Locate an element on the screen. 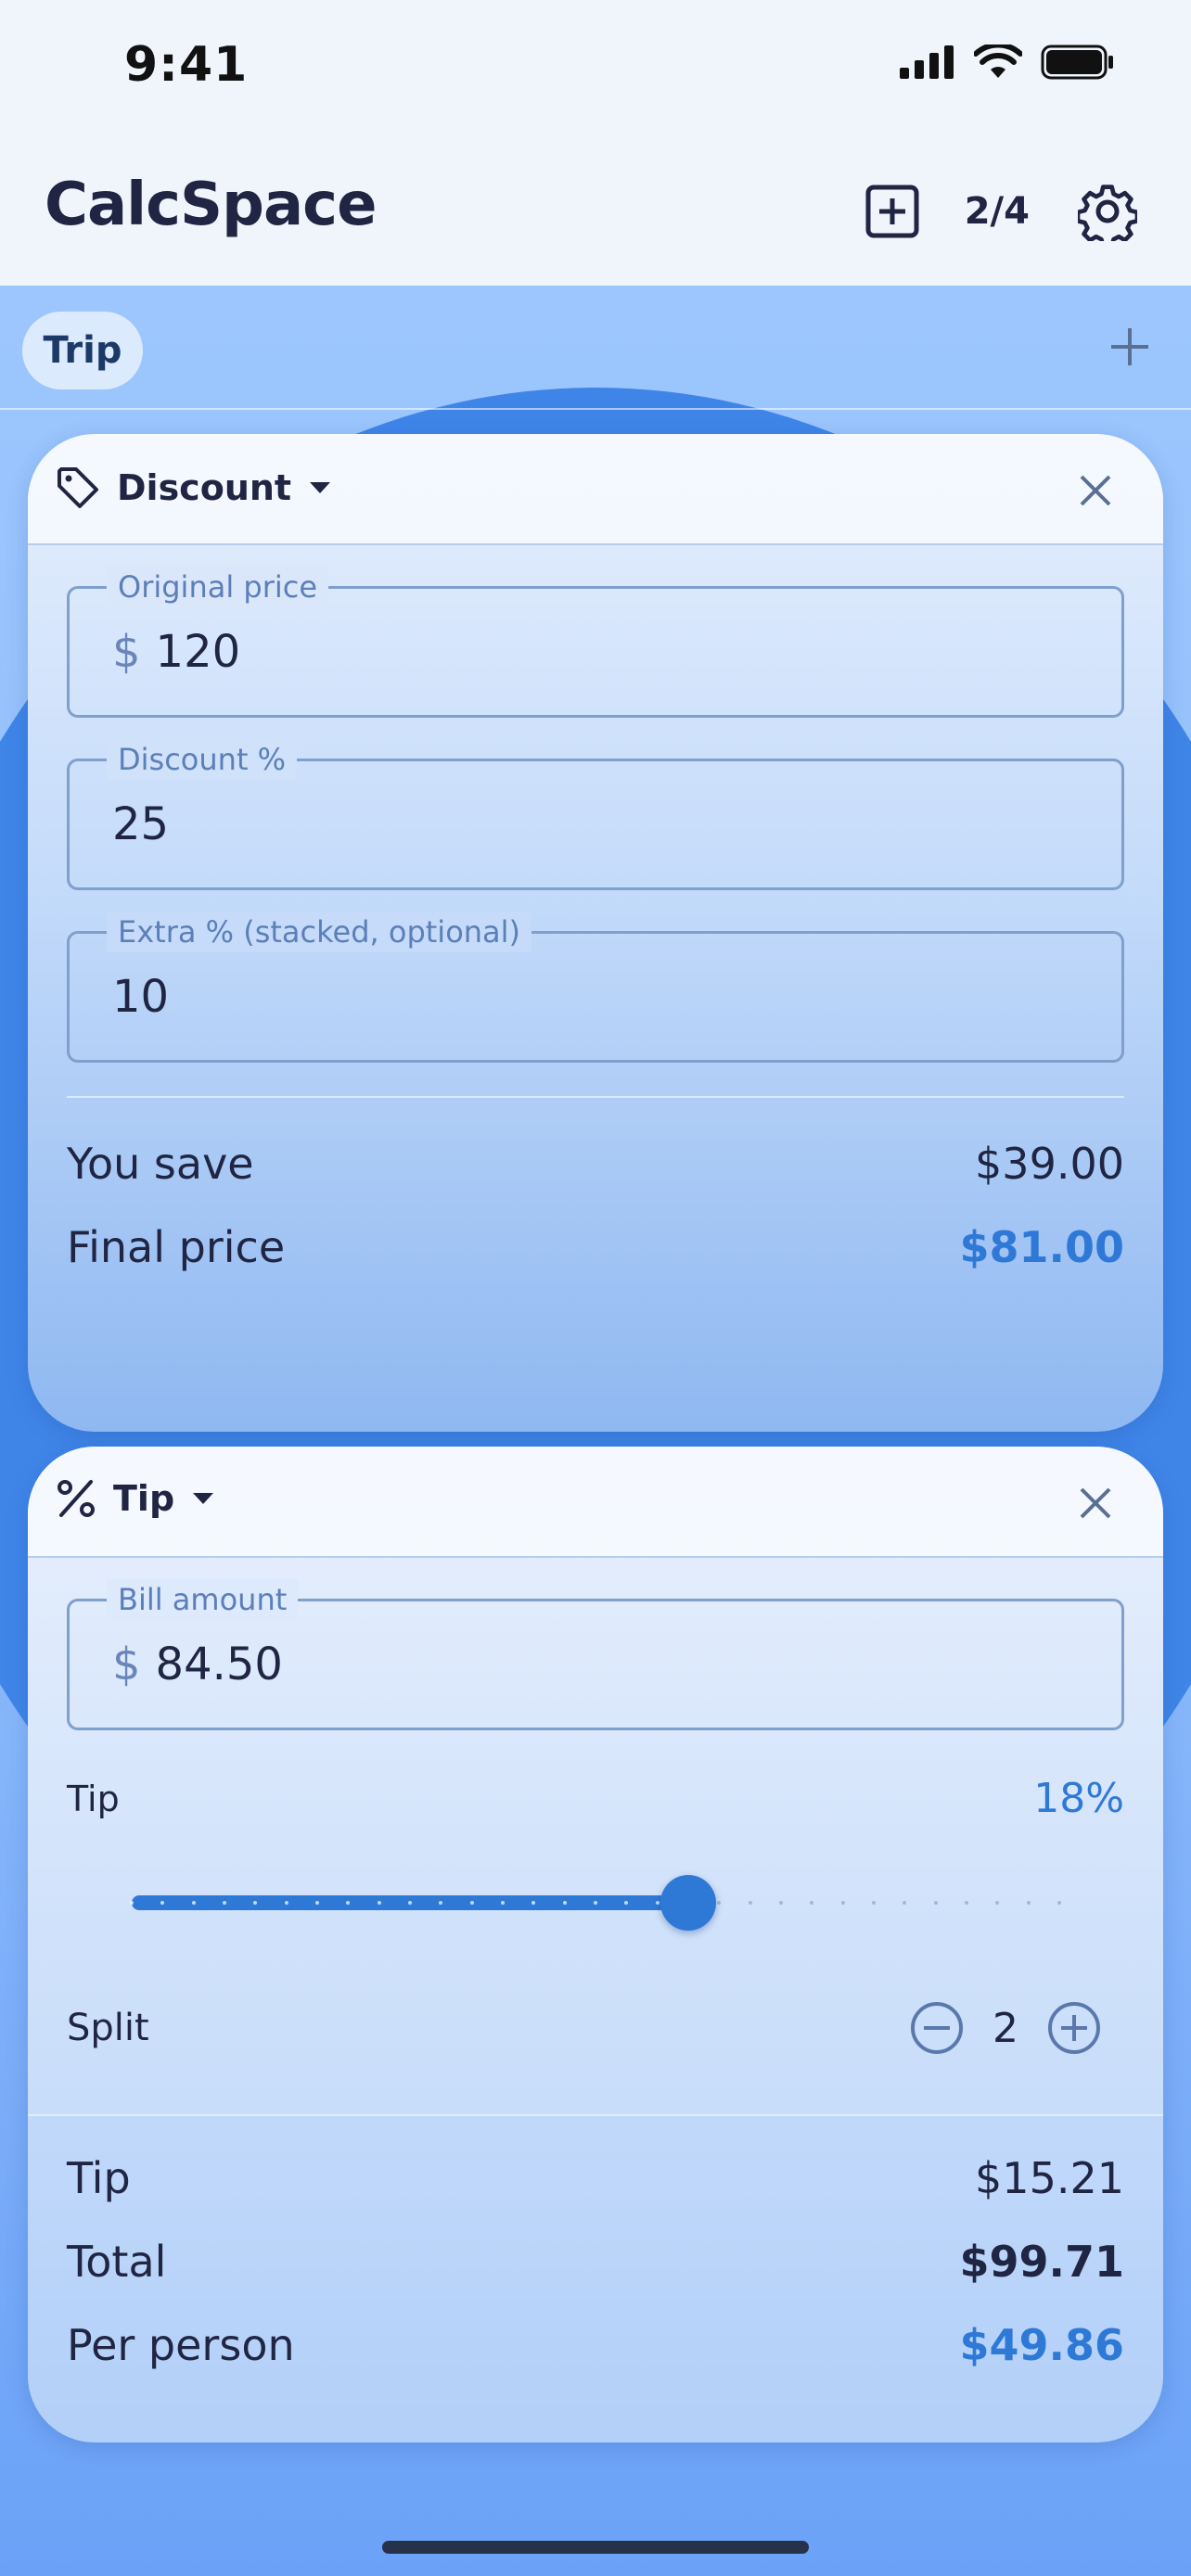 The image size is (1191, 2576). close-tip-card-button is located at coordinates (1095, 1503).